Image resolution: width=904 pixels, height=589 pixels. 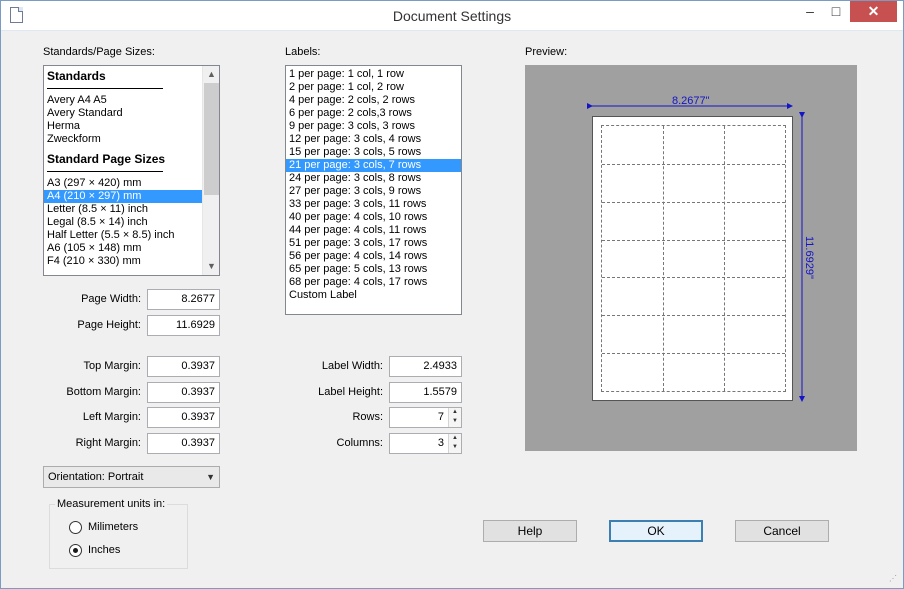 I want to click on list-item: 65 per page: 5 cols, 13 rows, so click(x=373, y=269).